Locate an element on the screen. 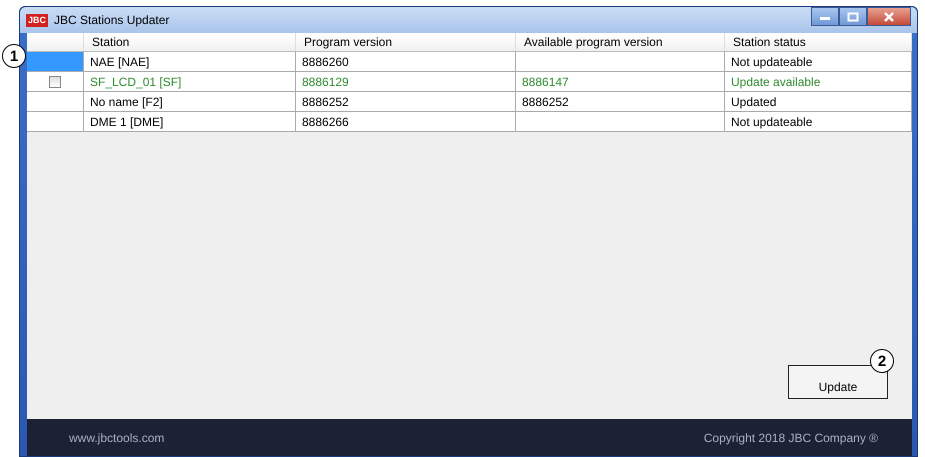  copyright-text: Copyright 2018 JBC Company ® is located at coordinates (791, 437).